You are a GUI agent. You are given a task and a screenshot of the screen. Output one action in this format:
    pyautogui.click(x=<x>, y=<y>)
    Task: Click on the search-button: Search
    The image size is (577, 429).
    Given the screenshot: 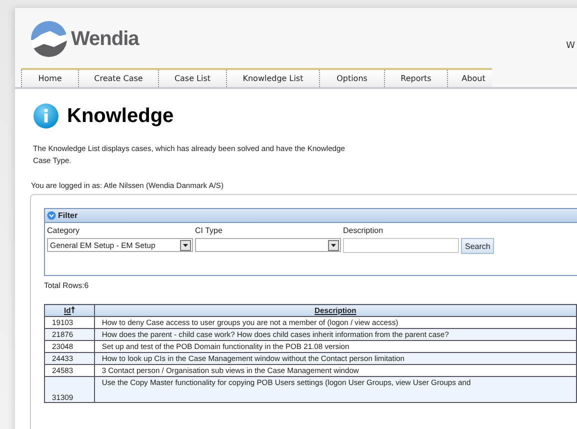 What is the action you would take?
    pyautogui.click(x=477, y=246)
    